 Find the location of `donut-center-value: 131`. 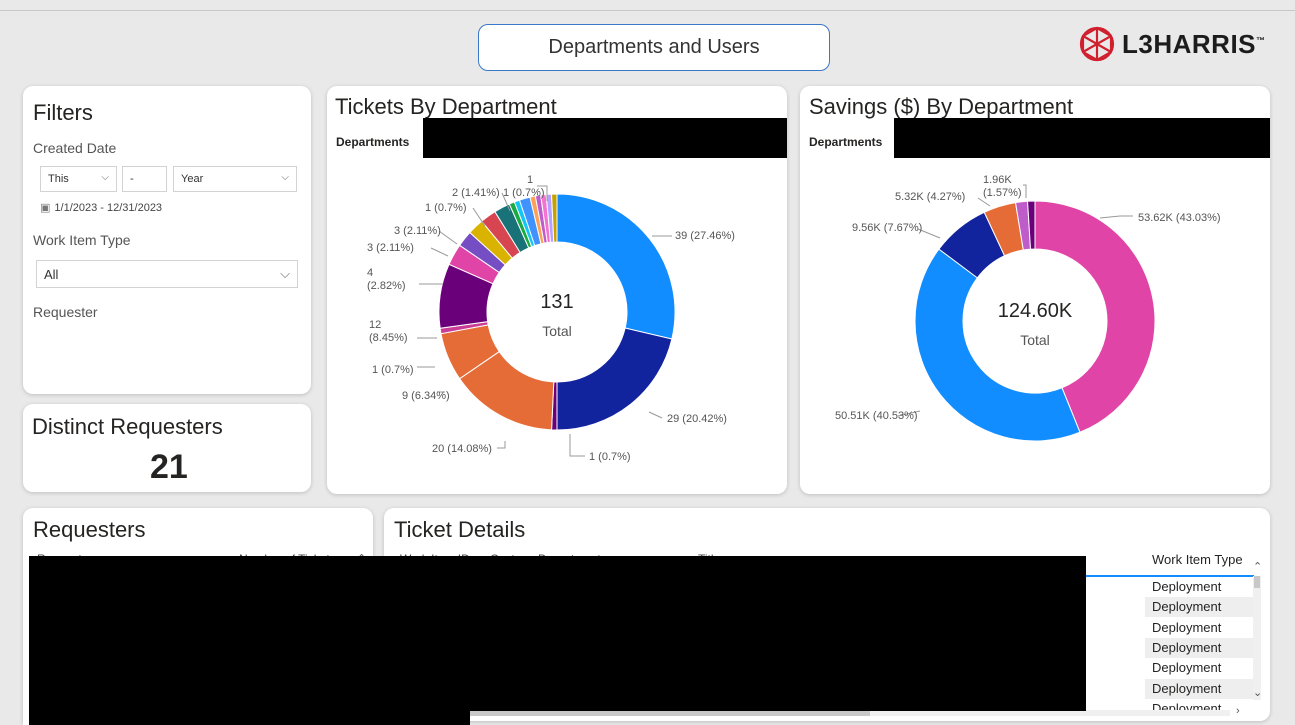

donut-center-value: 131 is located at coordinates (556, 302).